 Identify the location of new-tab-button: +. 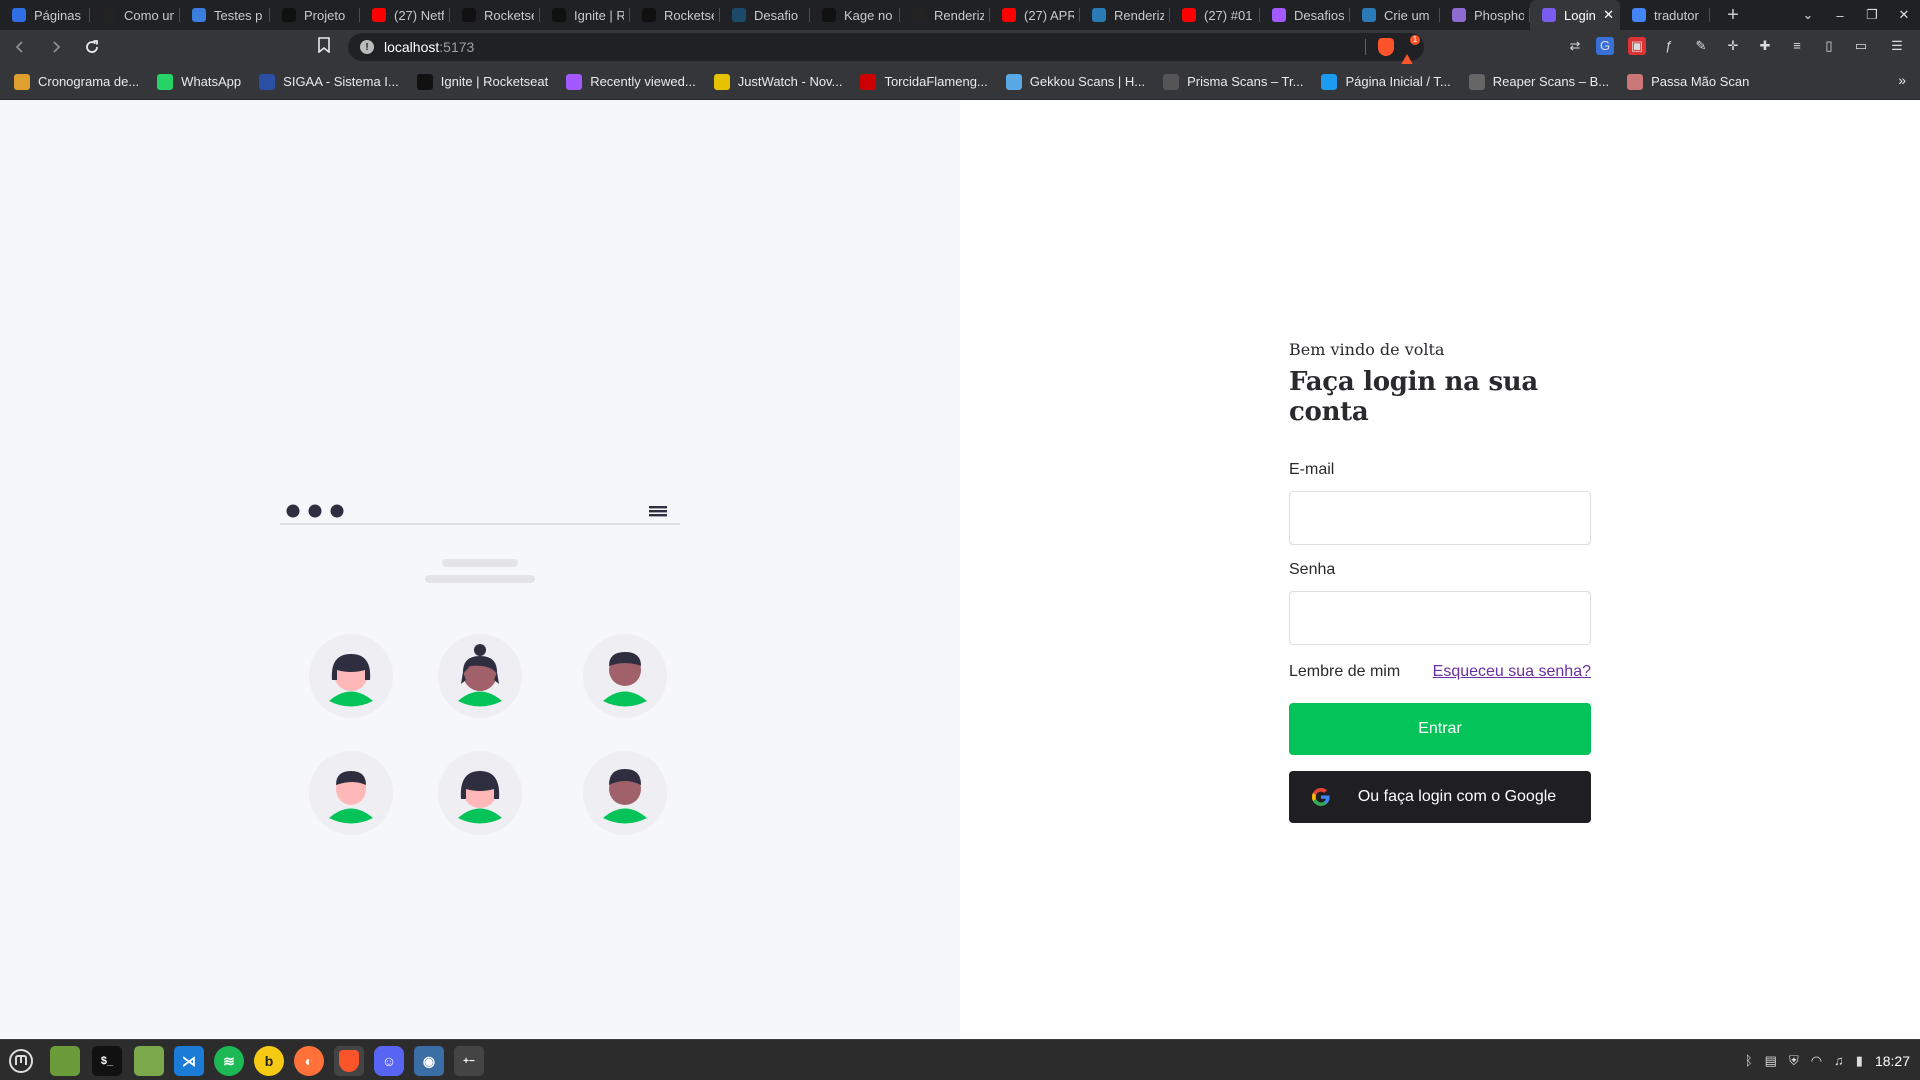
(1733, 15).